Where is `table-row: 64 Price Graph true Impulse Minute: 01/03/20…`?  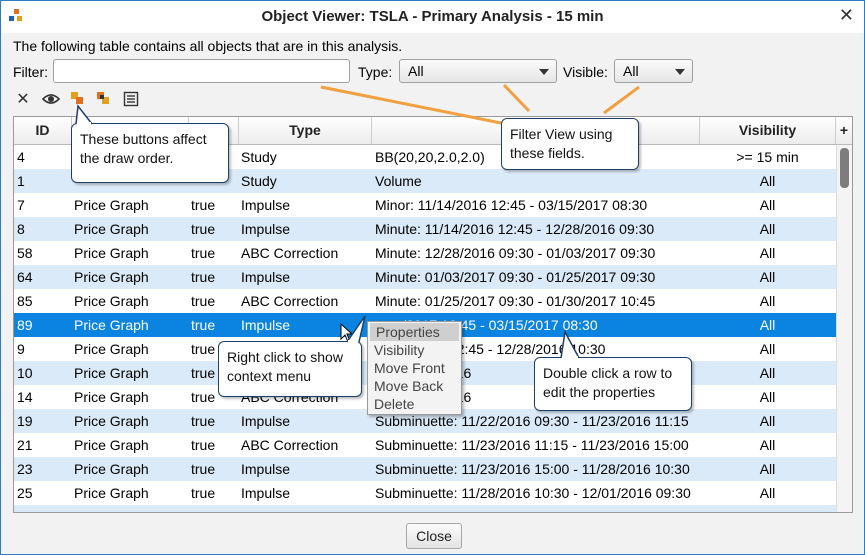
table-row: 64 Price Graph true Impulse Minute: 01/03/20… is located at coordinates (425, 277).